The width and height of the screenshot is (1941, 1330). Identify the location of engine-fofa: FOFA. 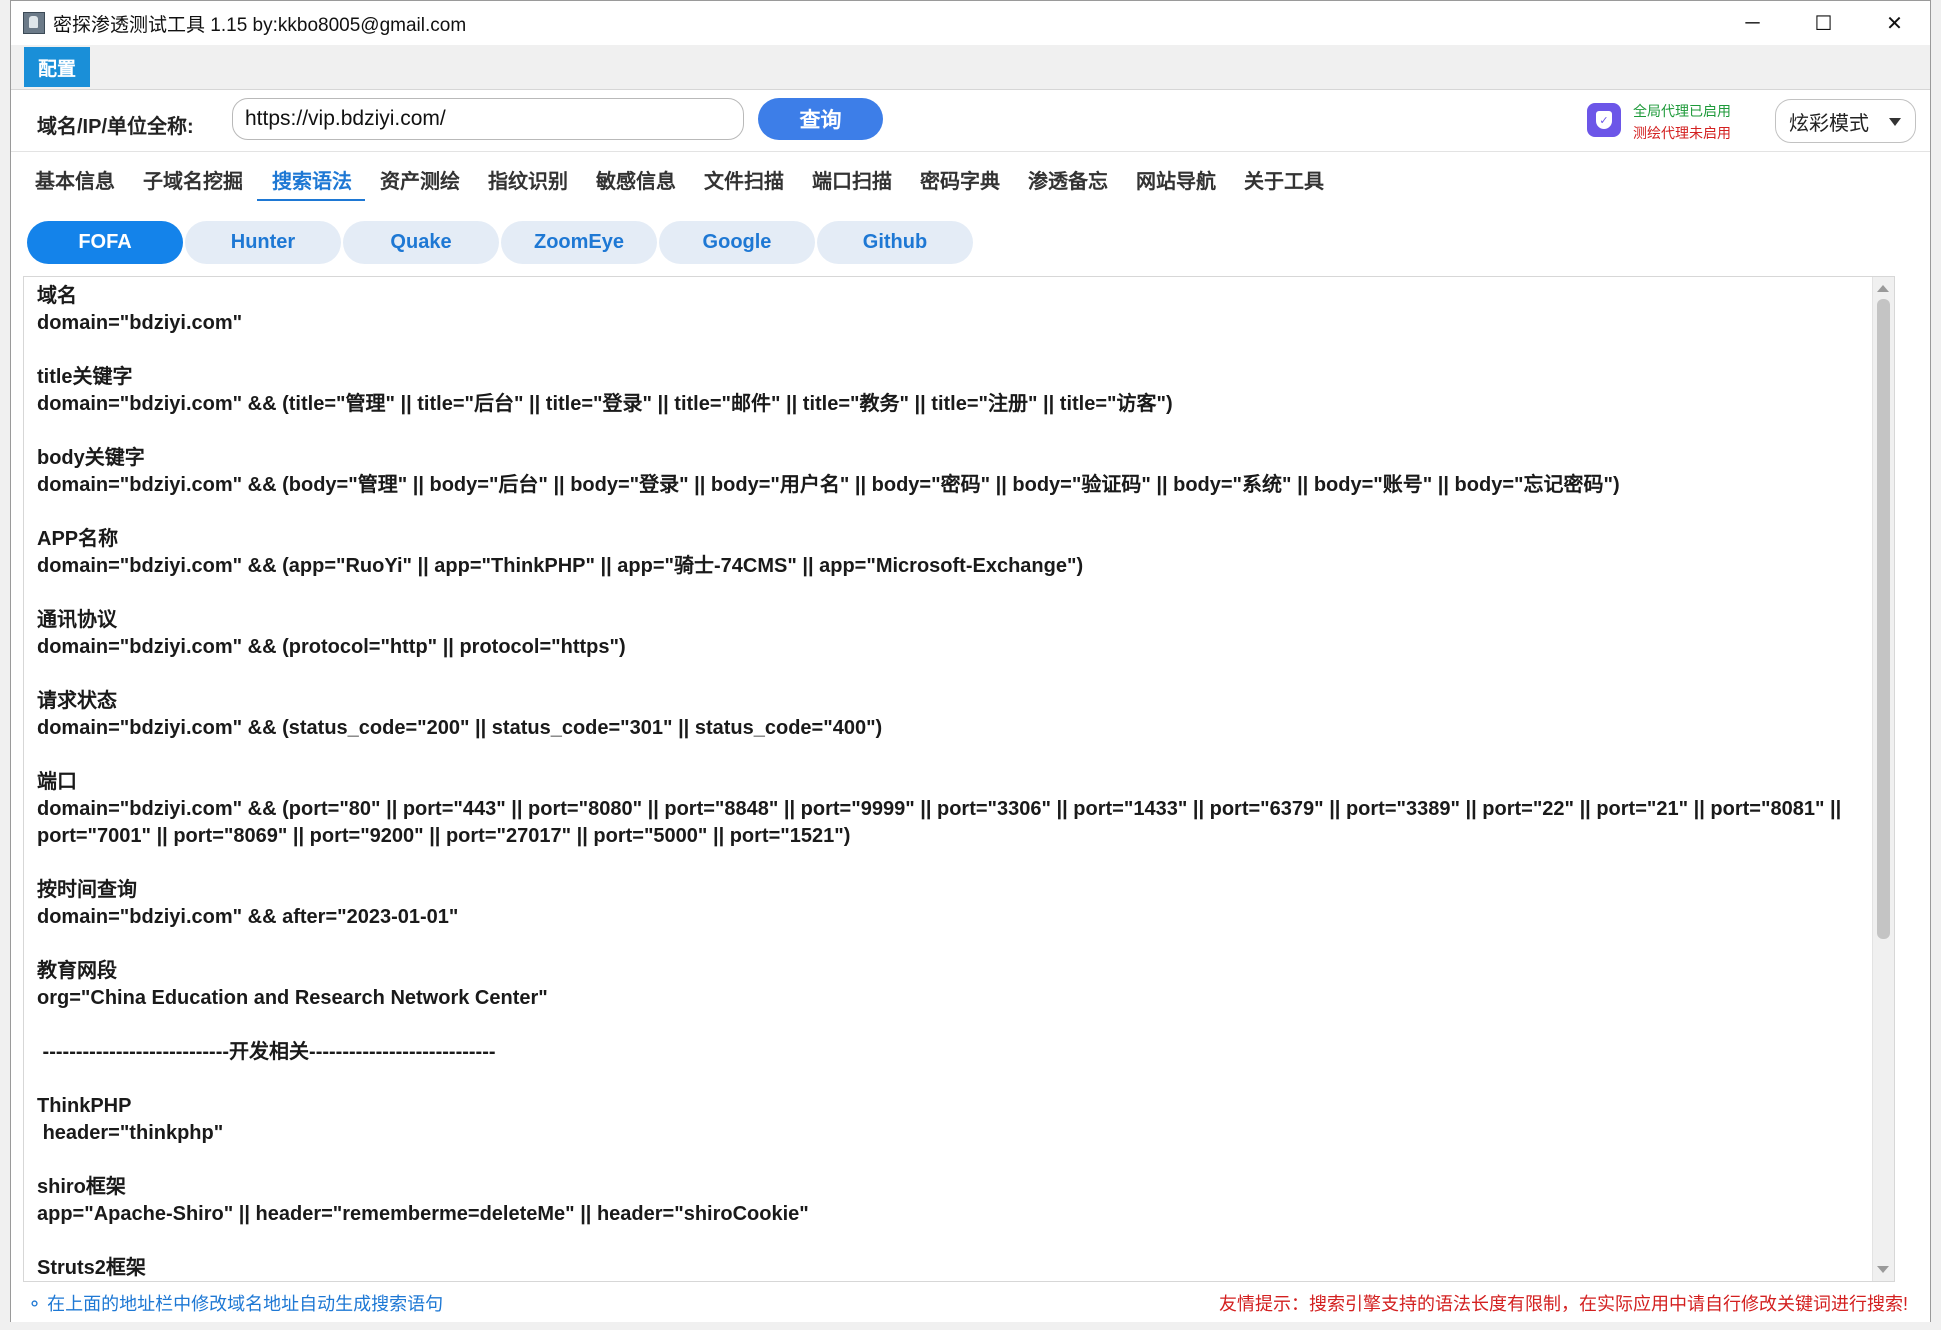
(105, 242).